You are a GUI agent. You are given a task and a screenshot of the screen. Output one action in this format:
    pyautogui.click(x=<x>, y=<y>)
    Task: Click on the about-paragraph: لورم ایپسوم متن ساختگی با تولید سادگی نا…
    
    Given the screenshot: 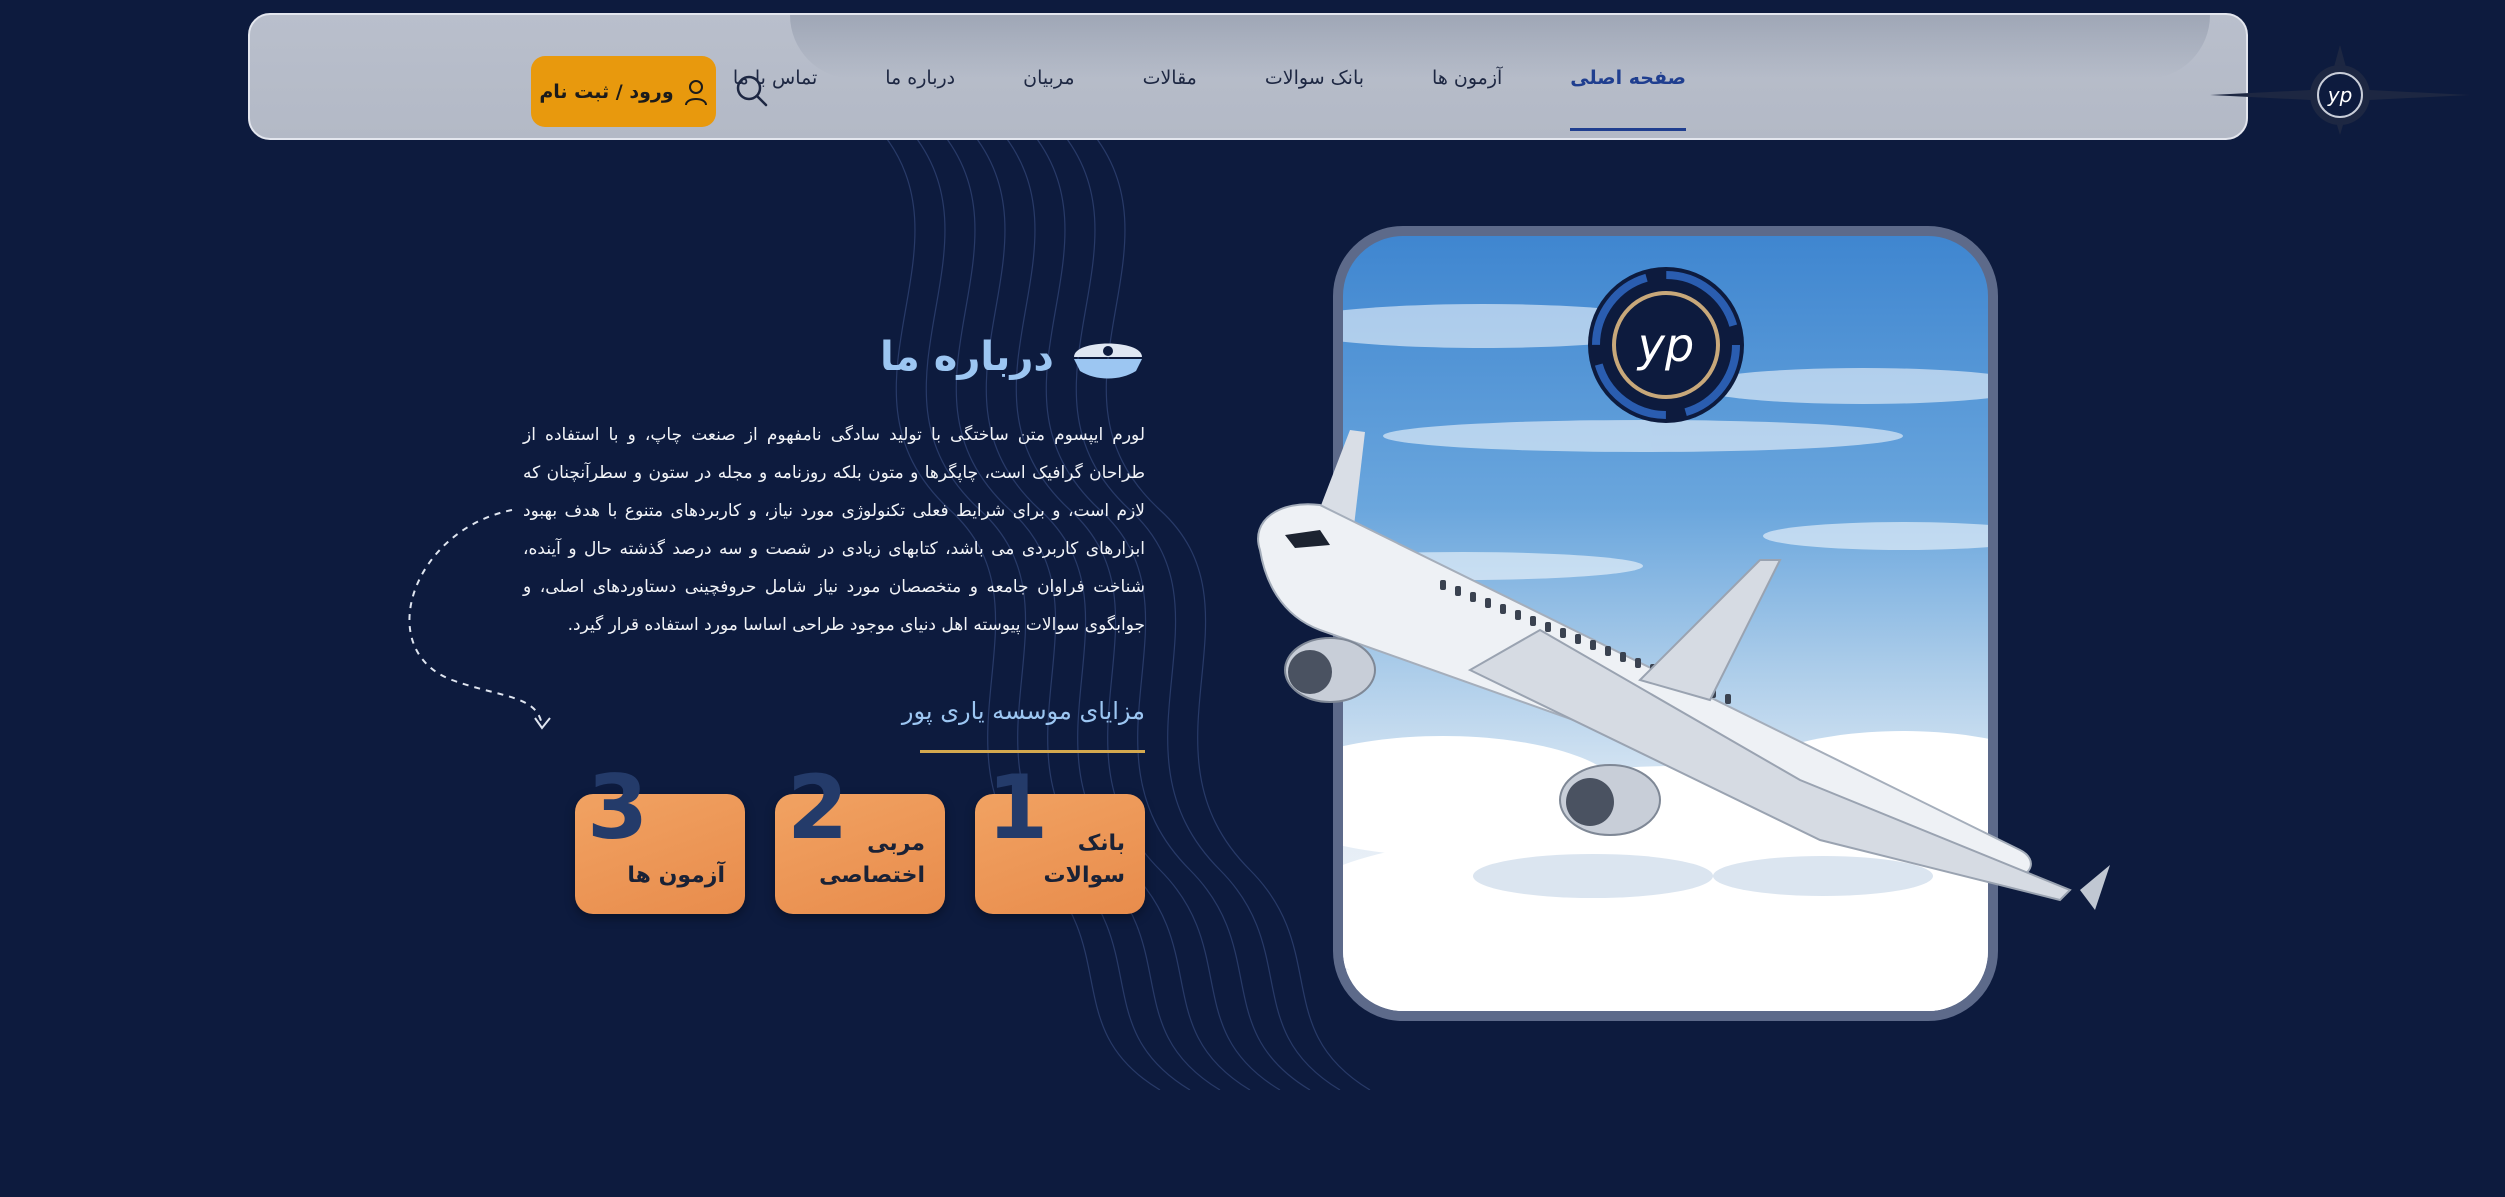 What is the action you would take?
    pyautogui.click(x=834, y=530)
    